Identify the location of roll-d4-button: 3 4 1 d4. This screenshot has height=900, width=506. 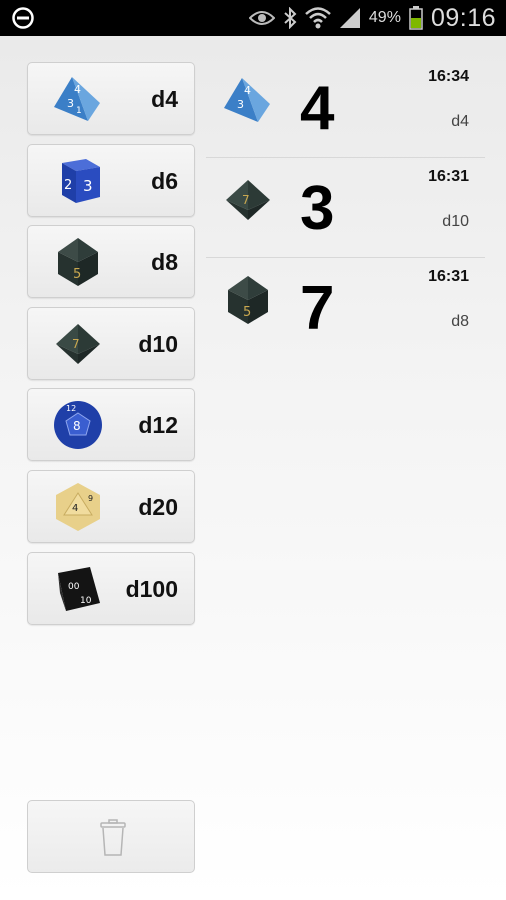
(111, 98).